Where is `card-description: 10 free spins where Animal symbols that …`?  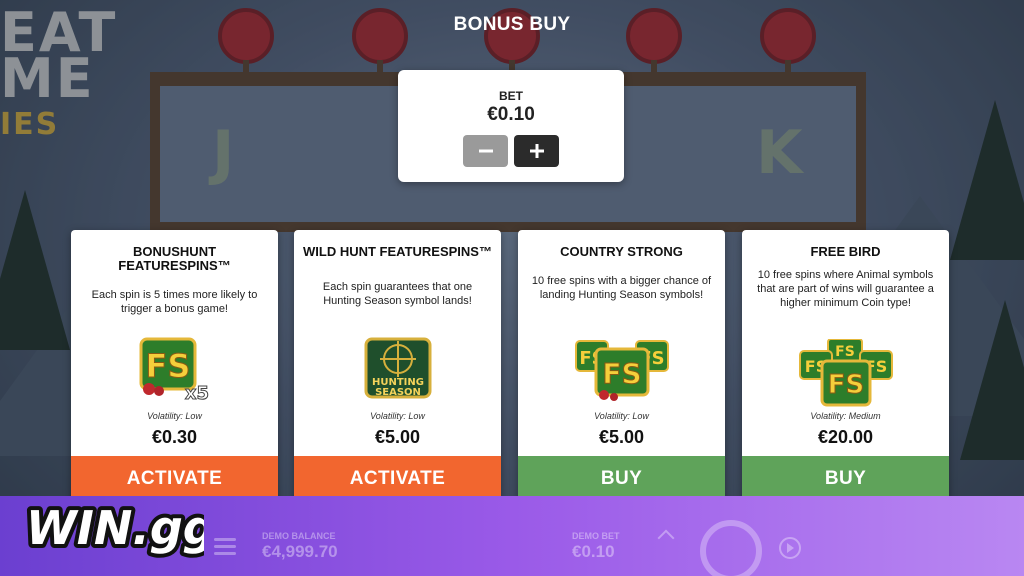
card-description: 10 free spins where Animal symbols that … is located at coordinates (845, 289).